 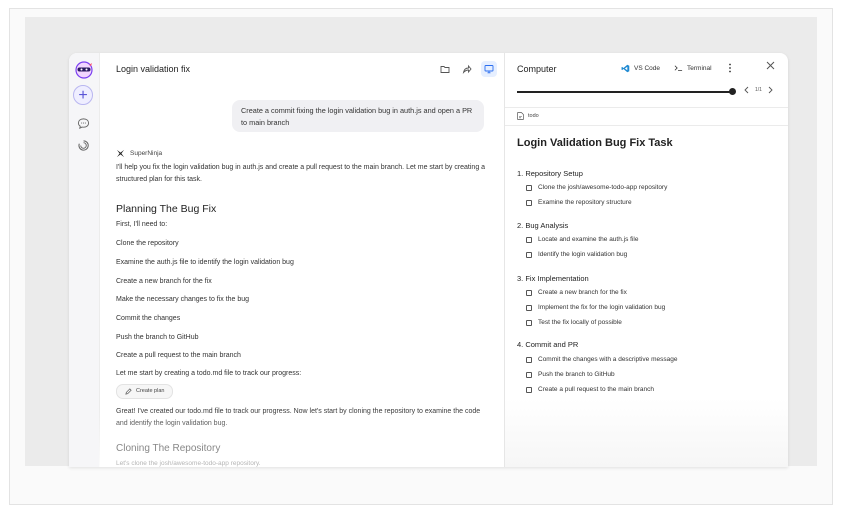 I want to click on share-icon, so click(x=467, y=69).